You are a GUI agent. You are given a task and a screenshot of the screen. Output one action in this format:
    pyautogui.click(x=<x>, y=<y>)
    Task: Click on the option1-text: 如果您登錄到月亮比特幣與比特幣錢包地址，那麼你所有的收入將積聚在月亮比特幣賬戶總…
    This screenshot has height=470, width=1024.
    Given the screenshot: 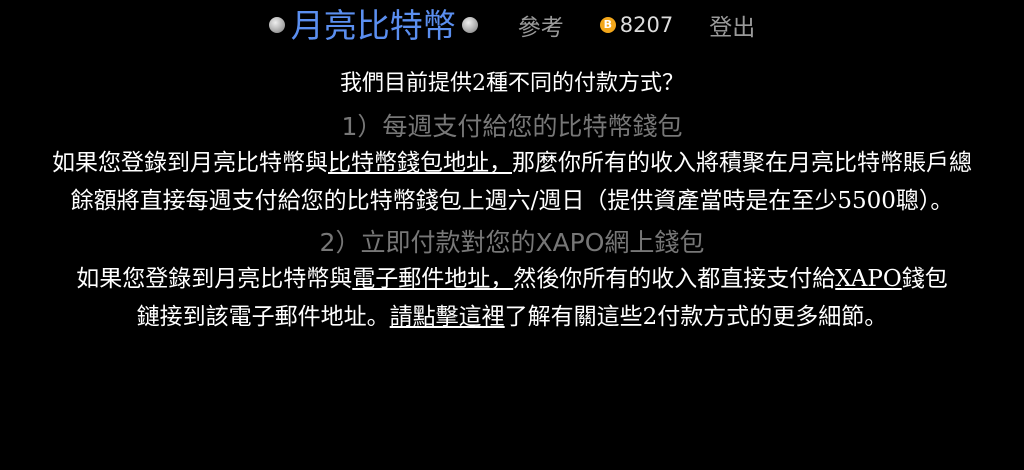 What is the action you would take?
    pyautogui.click(x=512, y=182)
    